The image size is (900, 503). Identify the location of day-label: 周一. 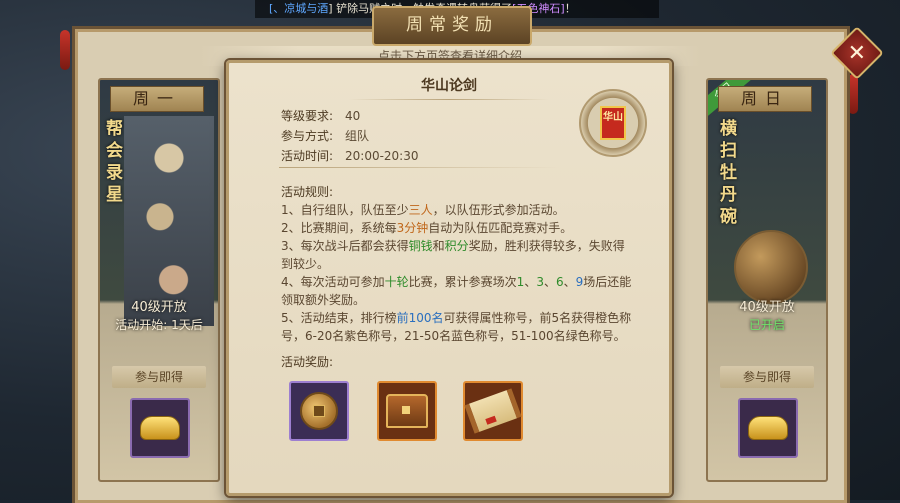
(157, 99).